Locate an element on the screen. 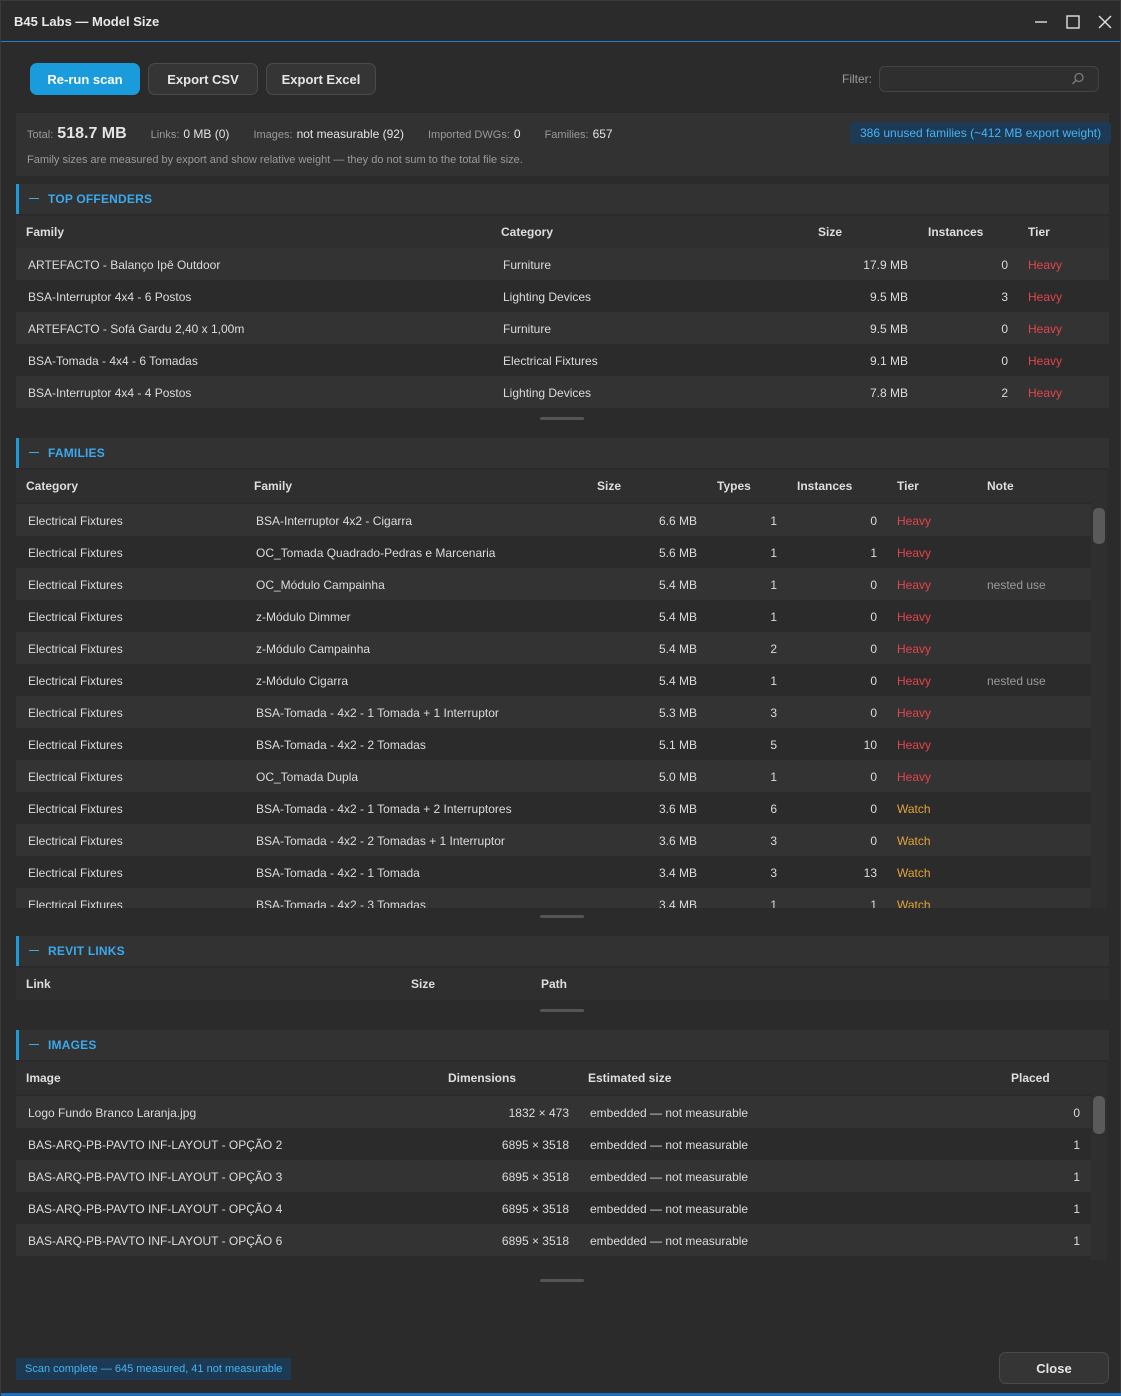  rerun-scan-button: Re-run scan is located at coordinates (85, 79).